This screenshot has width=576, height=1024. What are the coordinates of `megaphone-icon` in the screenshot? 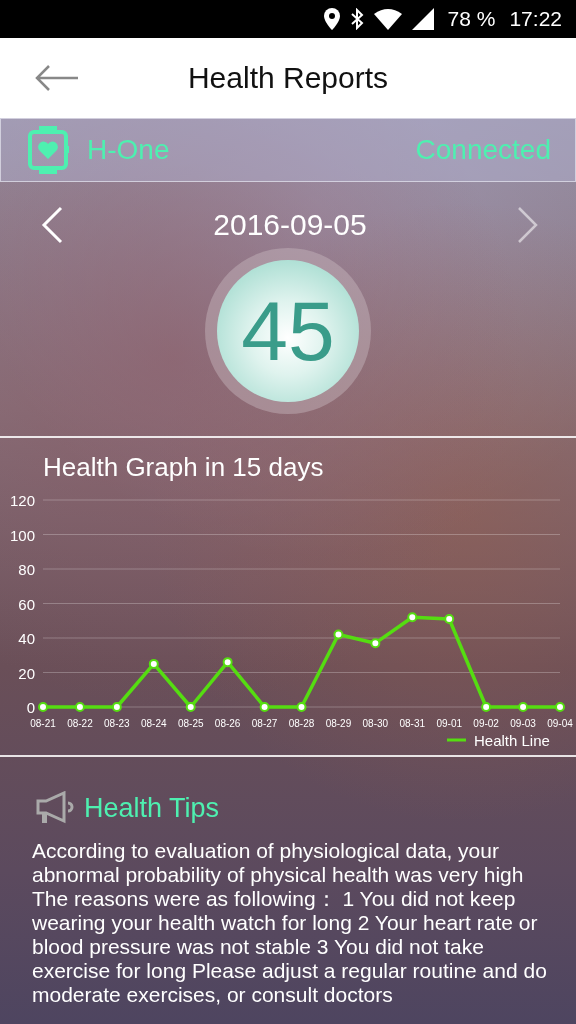 It's located at (55, 808).